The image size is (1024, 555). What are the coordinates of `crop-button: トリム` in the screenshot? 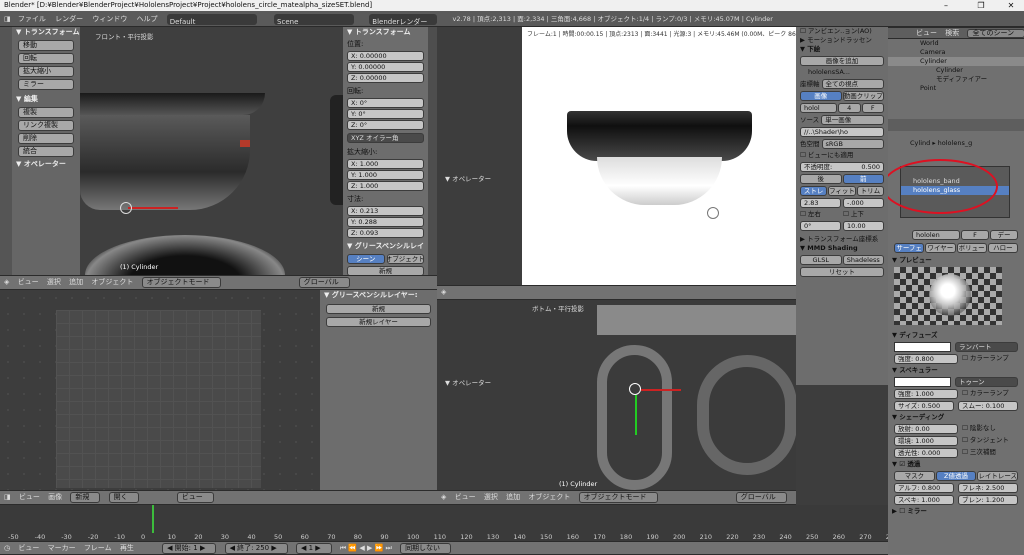 It's located at (870, 191).